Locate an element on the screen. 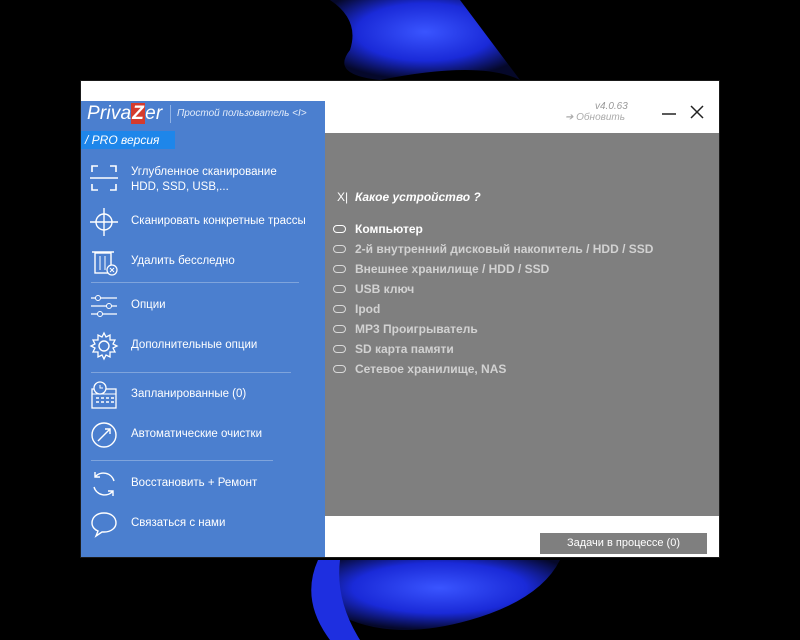 The image size is (800, 640). app-logo: PrivaZer is located at coordinates (125, 113).